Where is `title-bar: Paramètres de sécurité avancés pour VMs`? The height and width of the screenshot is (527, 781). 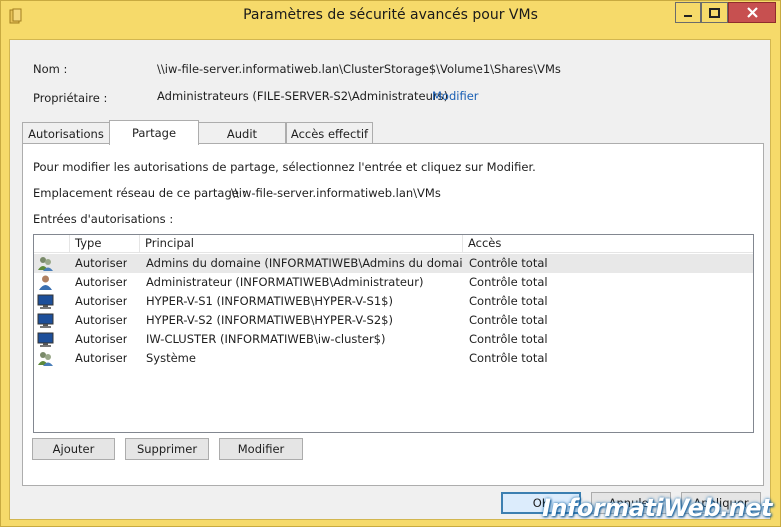 title-bar: Paramètres de sécurité avancés pour VMs is located at coordinates (390, 16).